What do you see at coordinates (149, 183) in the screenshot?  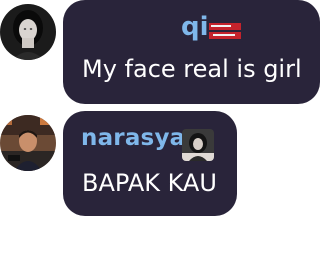 I see `message-text: BAPAK KAU` at bounding box center [149, 183].